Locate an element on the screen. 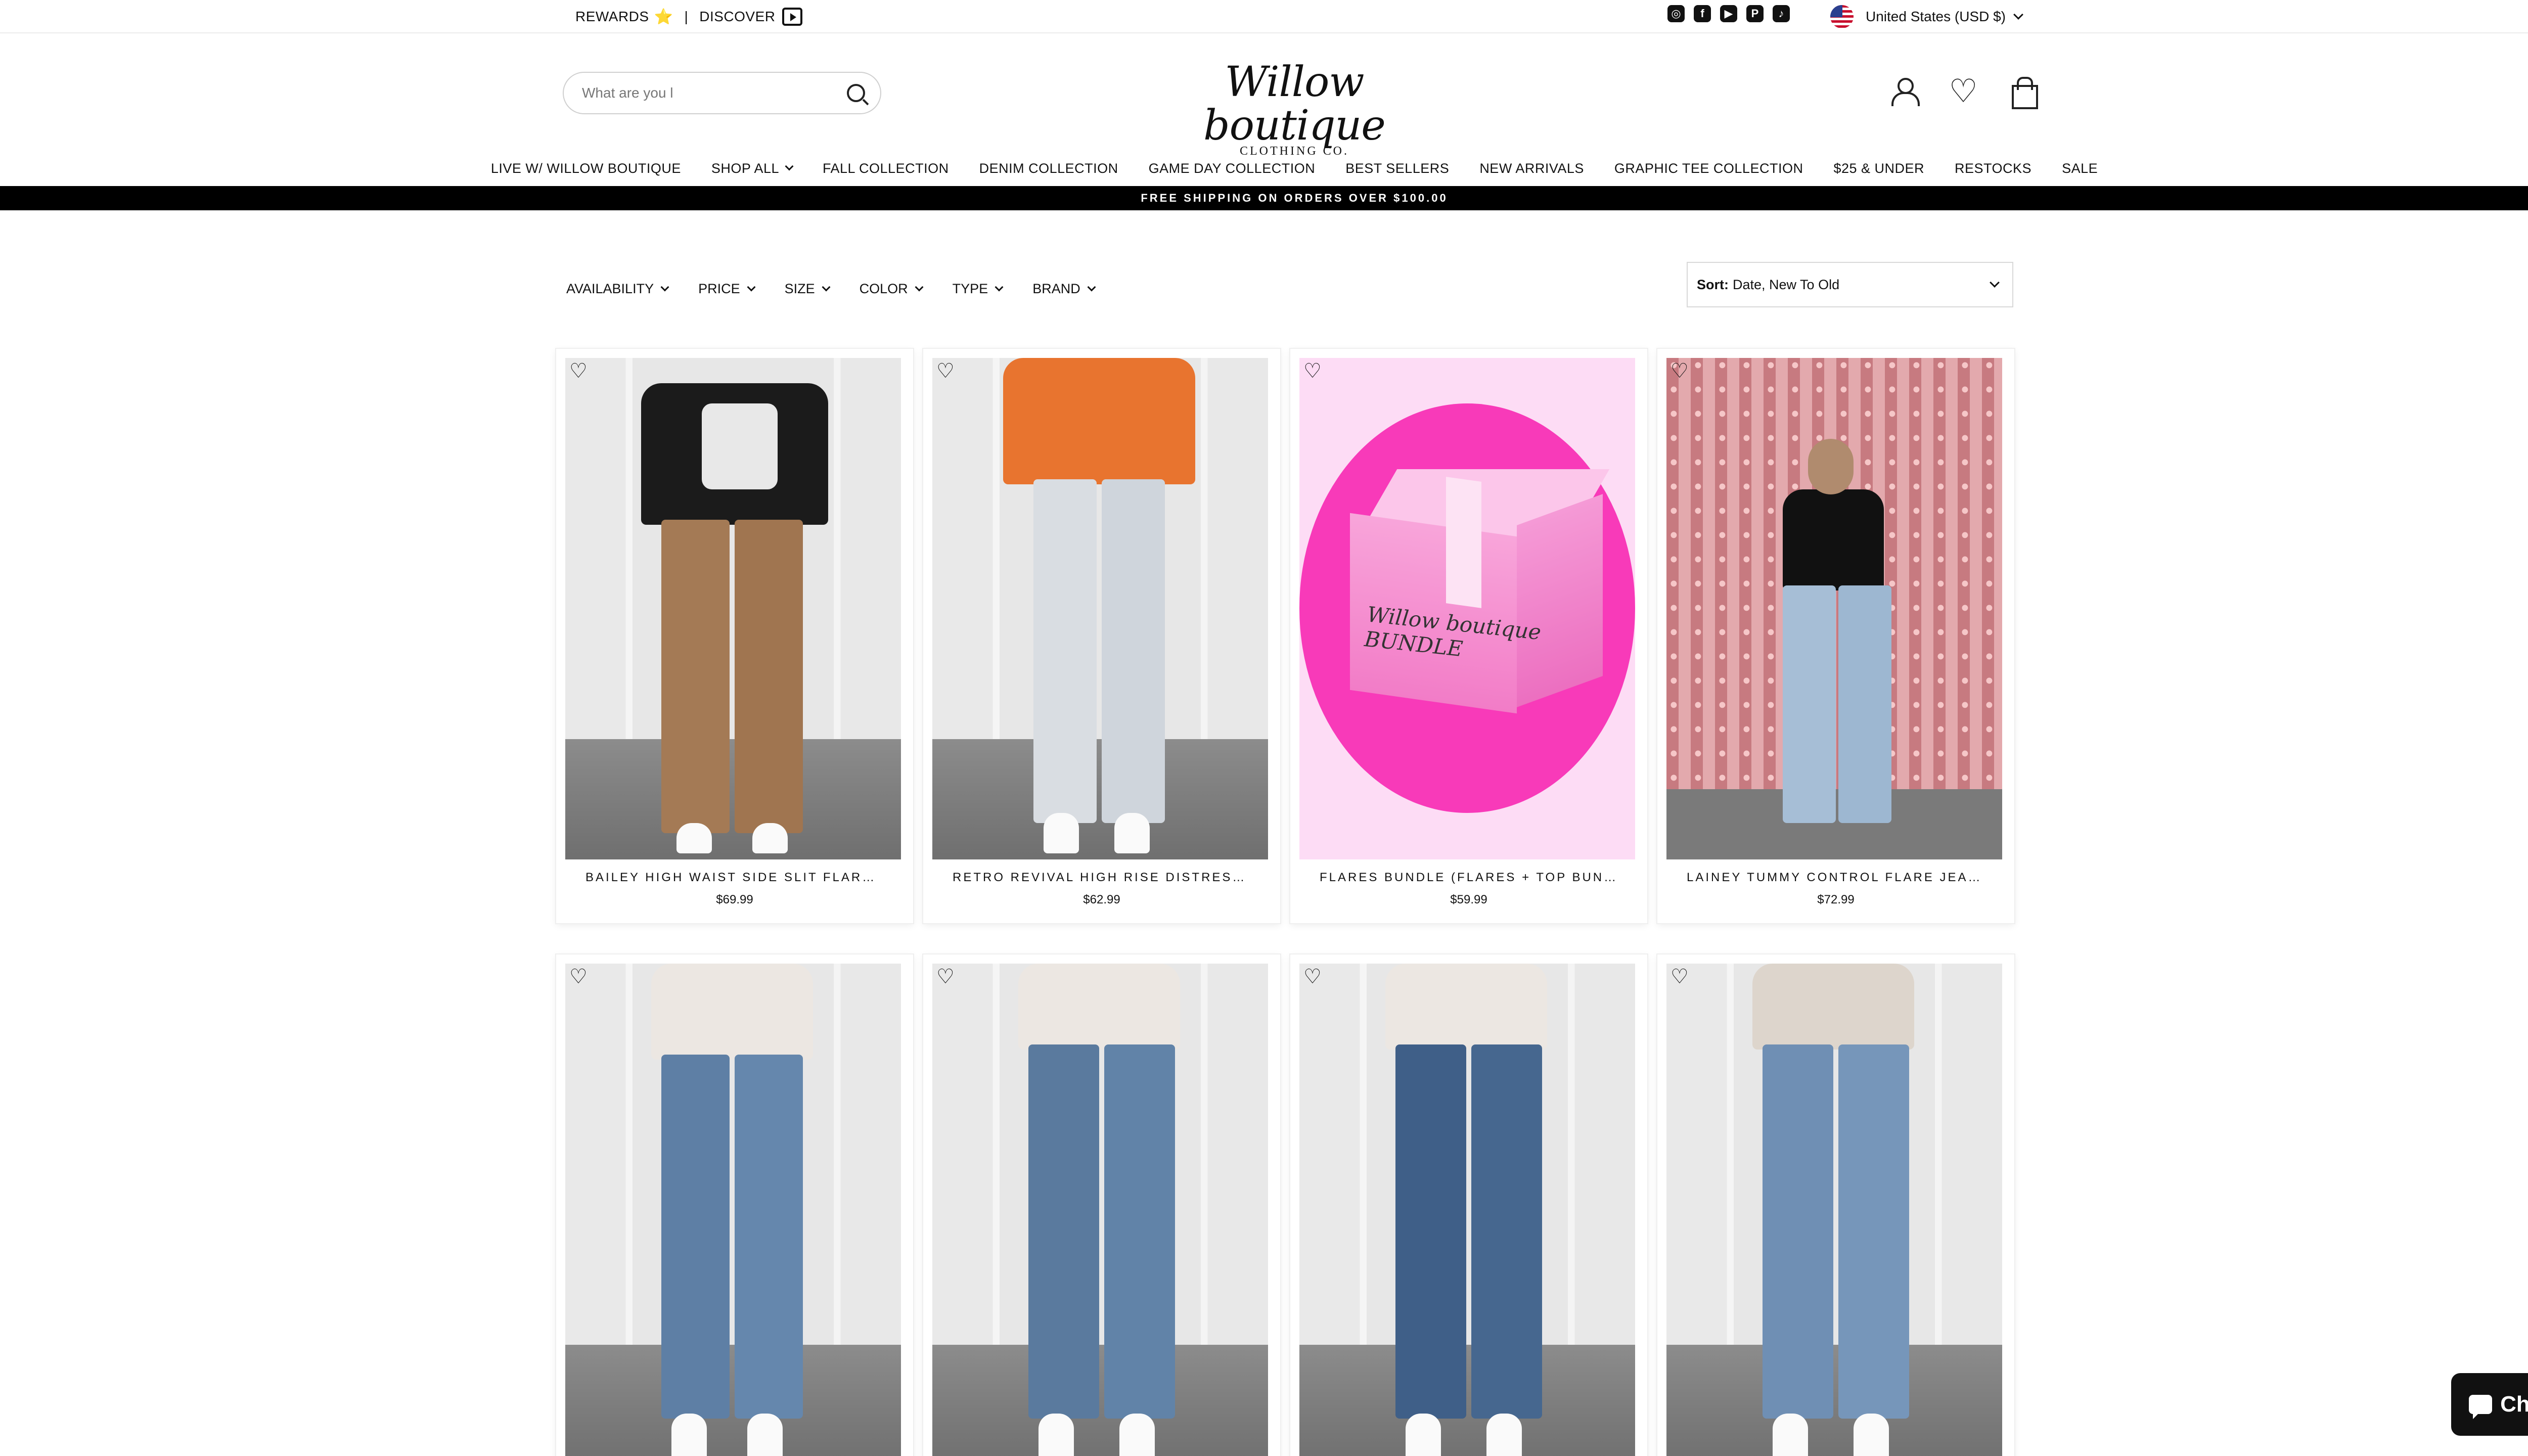 Image resolution: width=2528 pixels, height=1456 pixels. filter-size: SIZE is located at coordinates (808, 289).